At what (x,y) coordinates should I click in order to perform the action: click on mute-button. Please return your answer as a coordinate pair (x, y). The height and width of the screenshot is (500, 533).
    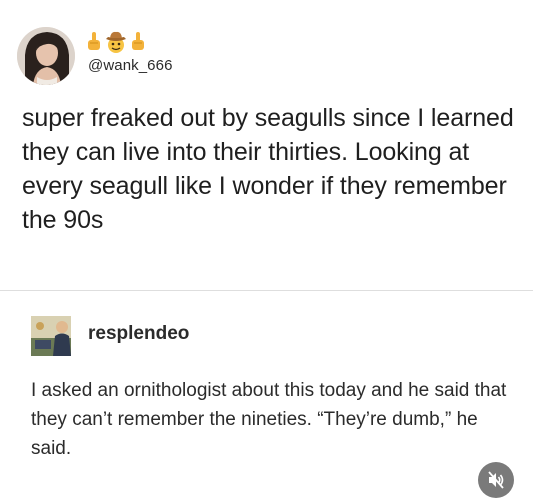
    Looking at the image, I should click on (496, 480).